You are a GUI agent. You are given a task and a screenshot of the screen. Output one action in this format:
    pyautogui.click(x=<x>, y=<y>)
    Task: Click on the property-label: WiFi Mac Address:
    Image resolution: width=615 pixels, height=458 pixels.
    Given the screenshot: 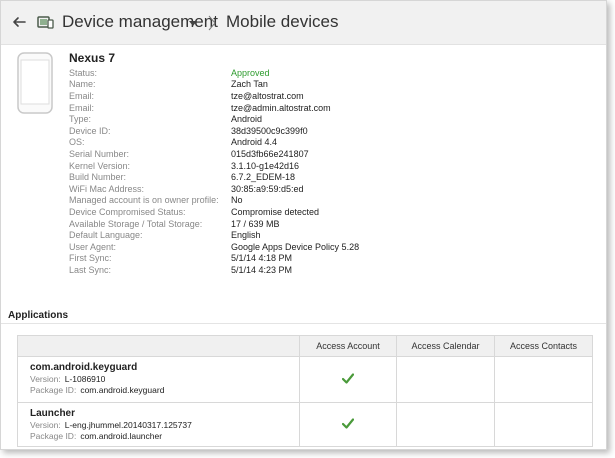 What is the action you would take?
    pyautogui.click(x=107, y=188)
    